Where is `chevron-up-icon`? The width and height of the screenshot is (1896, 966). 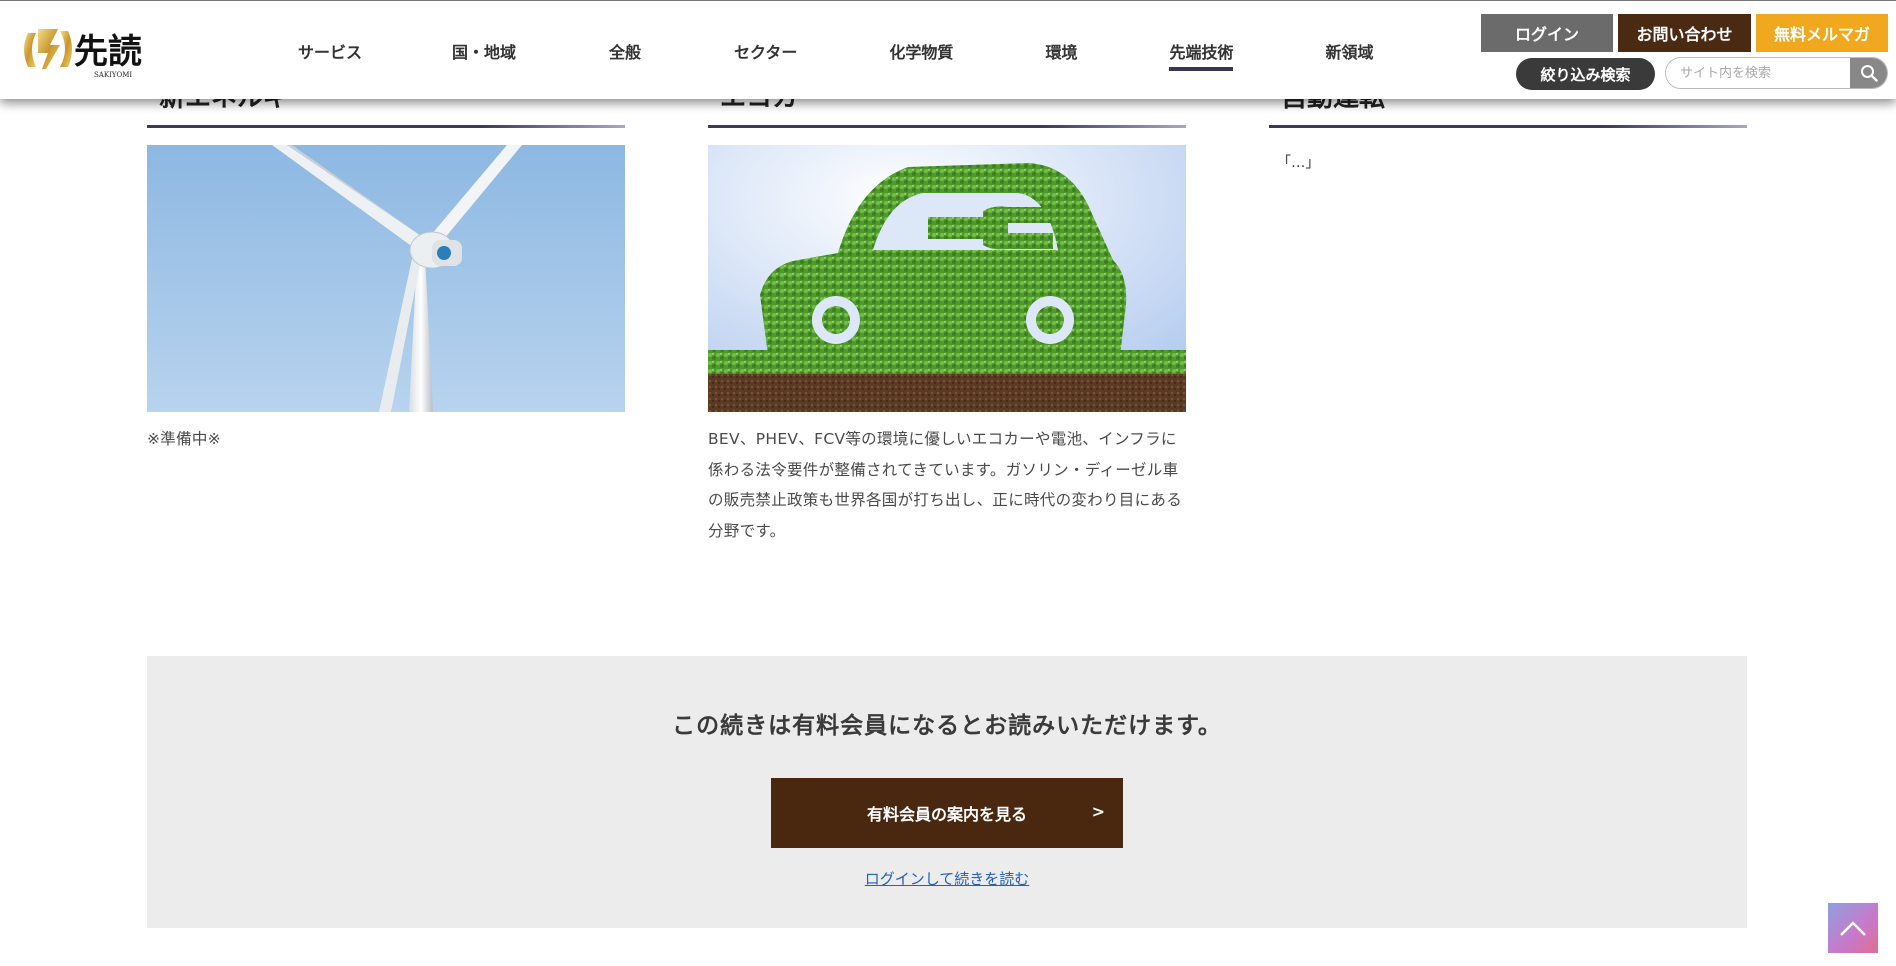
chevron-up-icon is located at coordinates (1853, 928).